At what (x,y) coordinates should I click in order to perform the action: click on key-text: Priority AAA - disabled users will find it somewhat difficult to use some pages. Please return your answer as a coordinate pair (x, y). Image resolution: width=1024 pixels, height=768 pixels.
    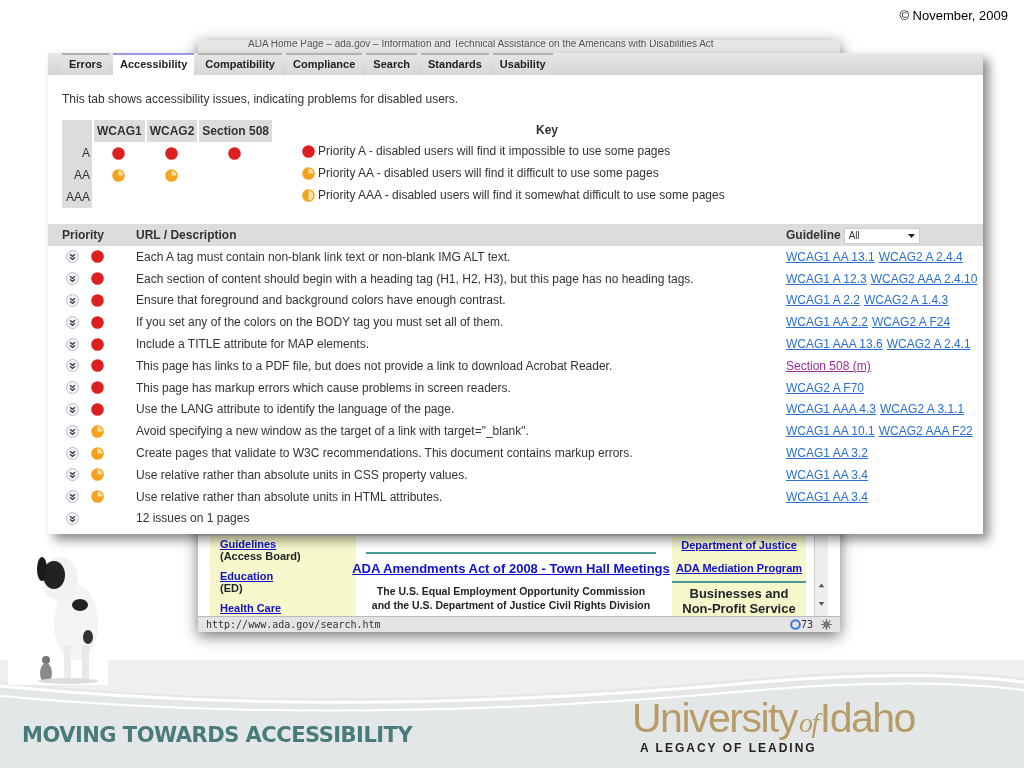
    Looking at the image, I should click on (521, 195).